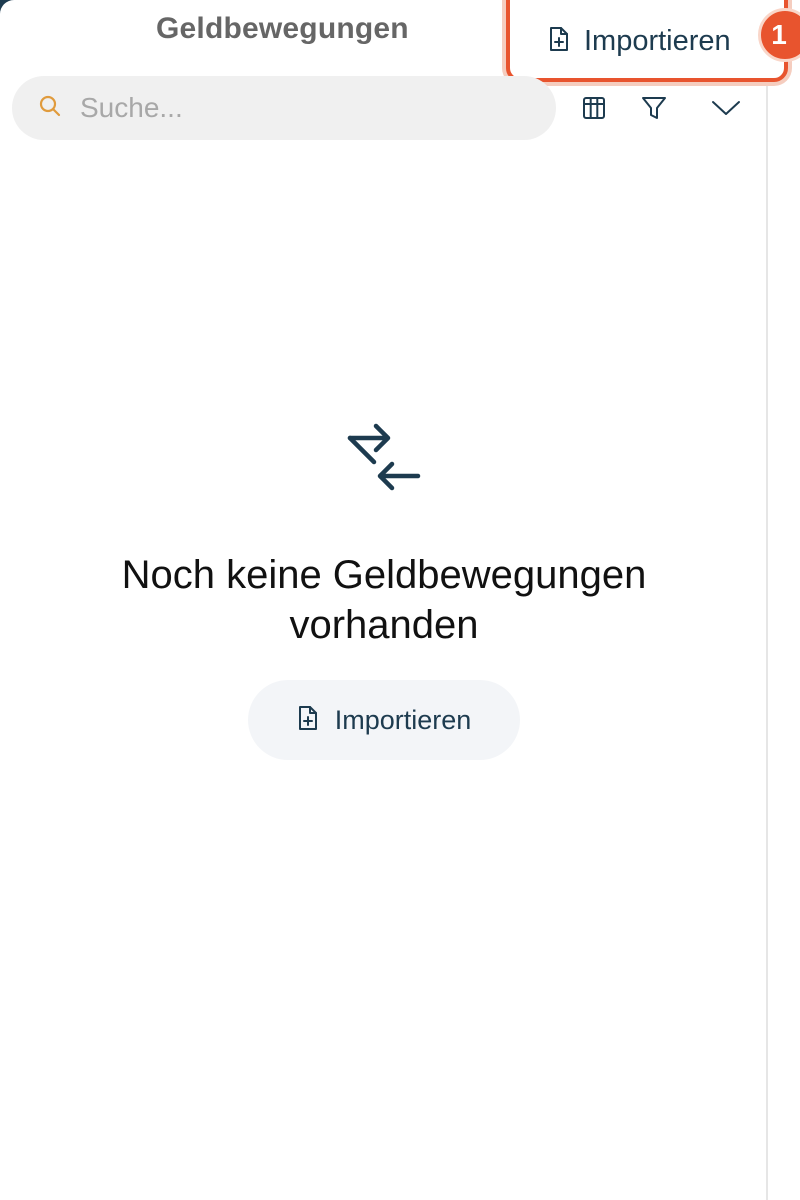 The width and height of the screenshot is (800, 1200). I want to click on import-button-center: Importieren, so click(384, 720).